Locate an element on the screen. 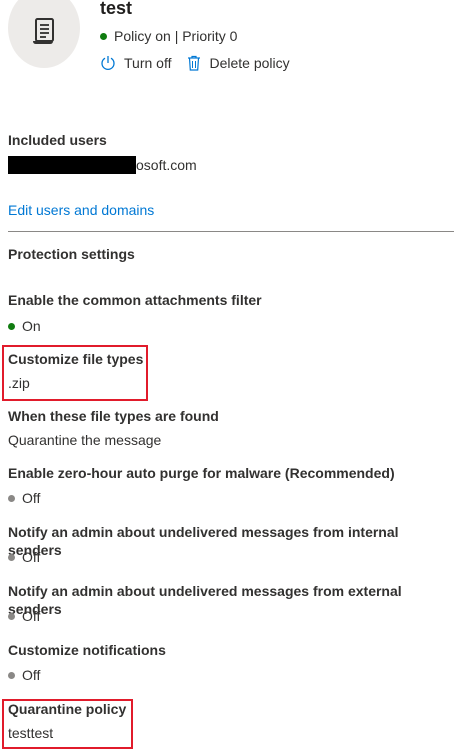  policy-status-text: Policy on | Priority 0 is located at coordinates (176, 36).